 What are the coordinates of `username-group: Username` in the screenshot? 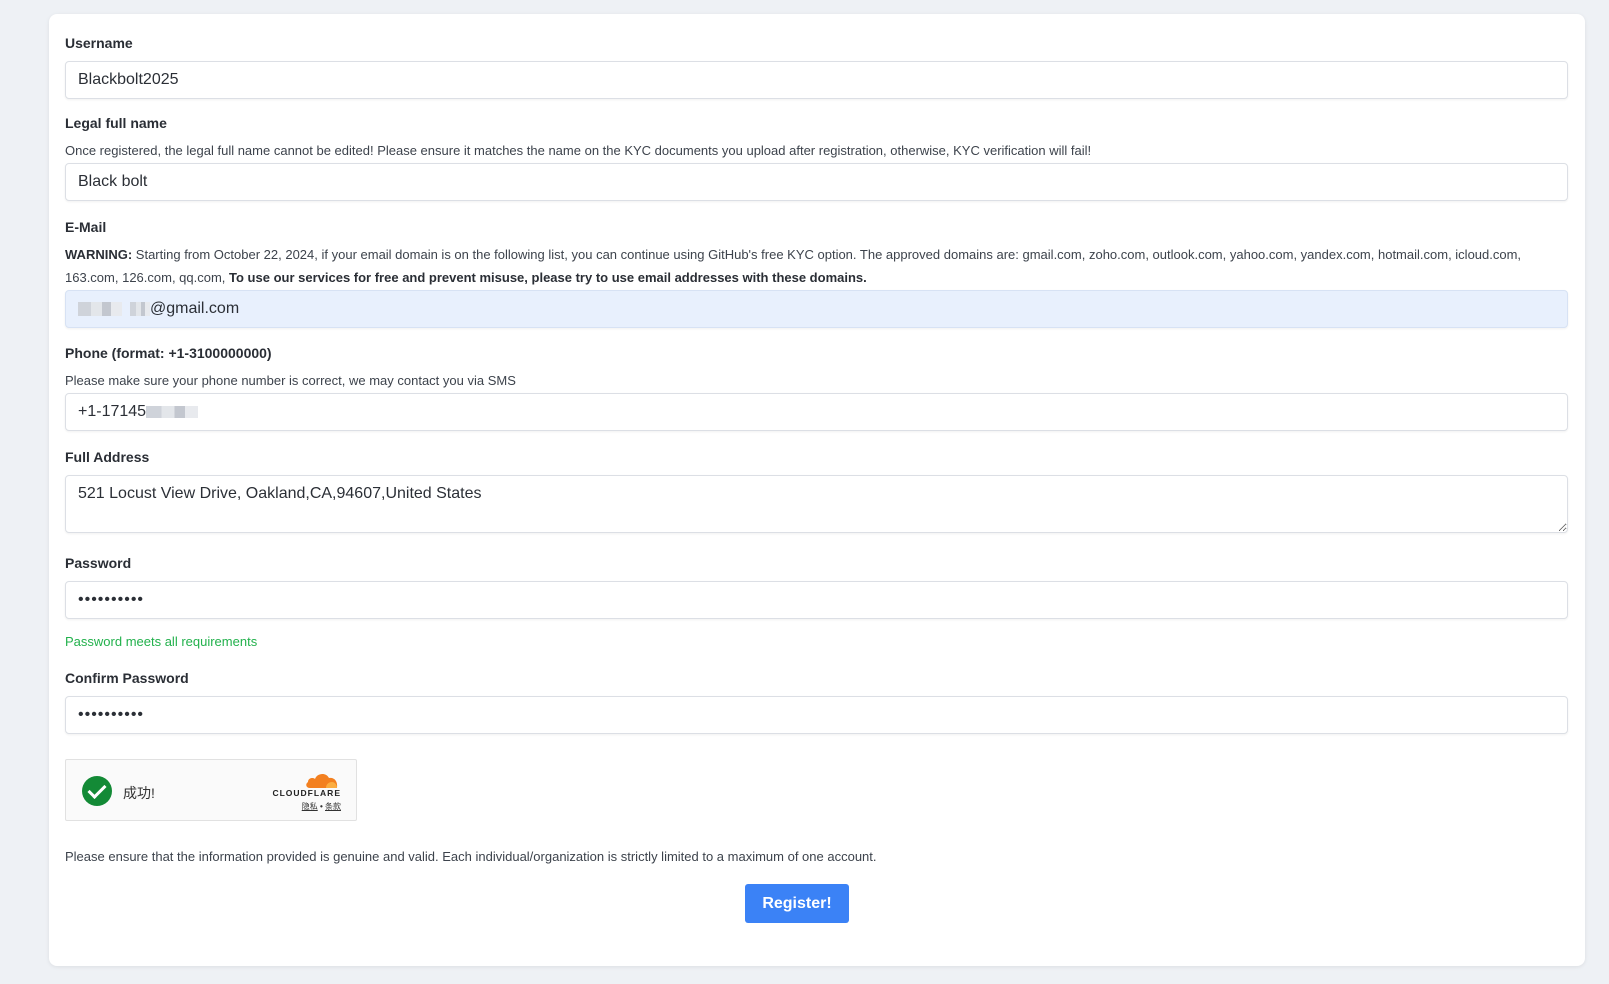 It's located at (816, 66).